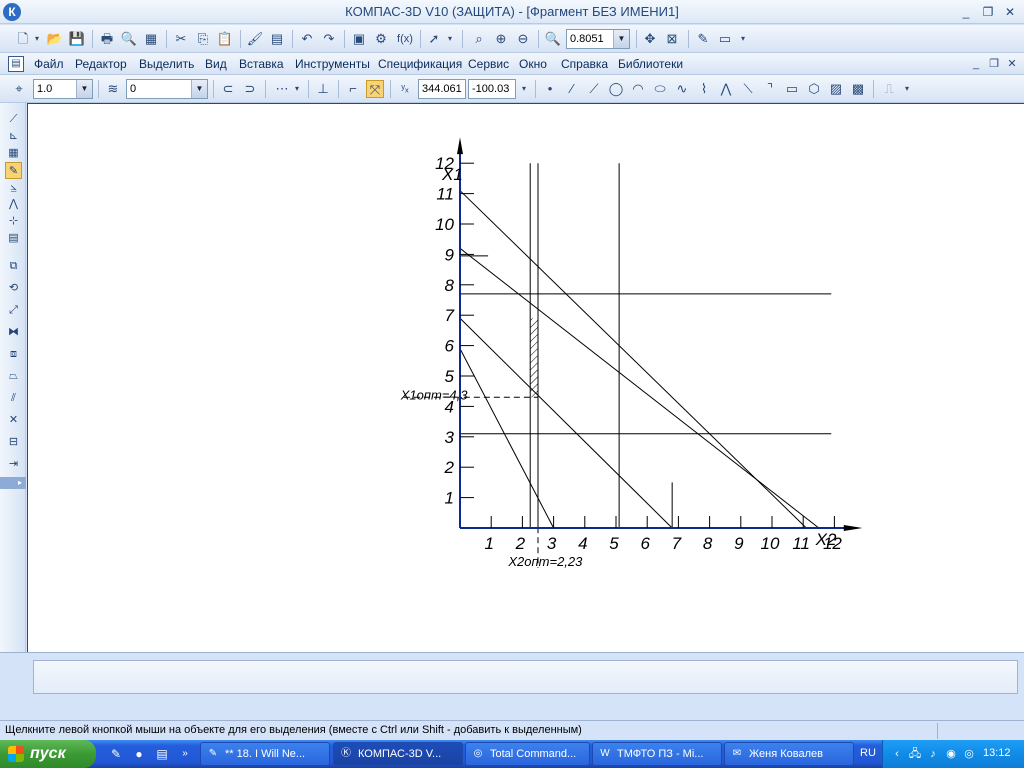  I want to click on designations-icon: ▦, so click(13, 153).